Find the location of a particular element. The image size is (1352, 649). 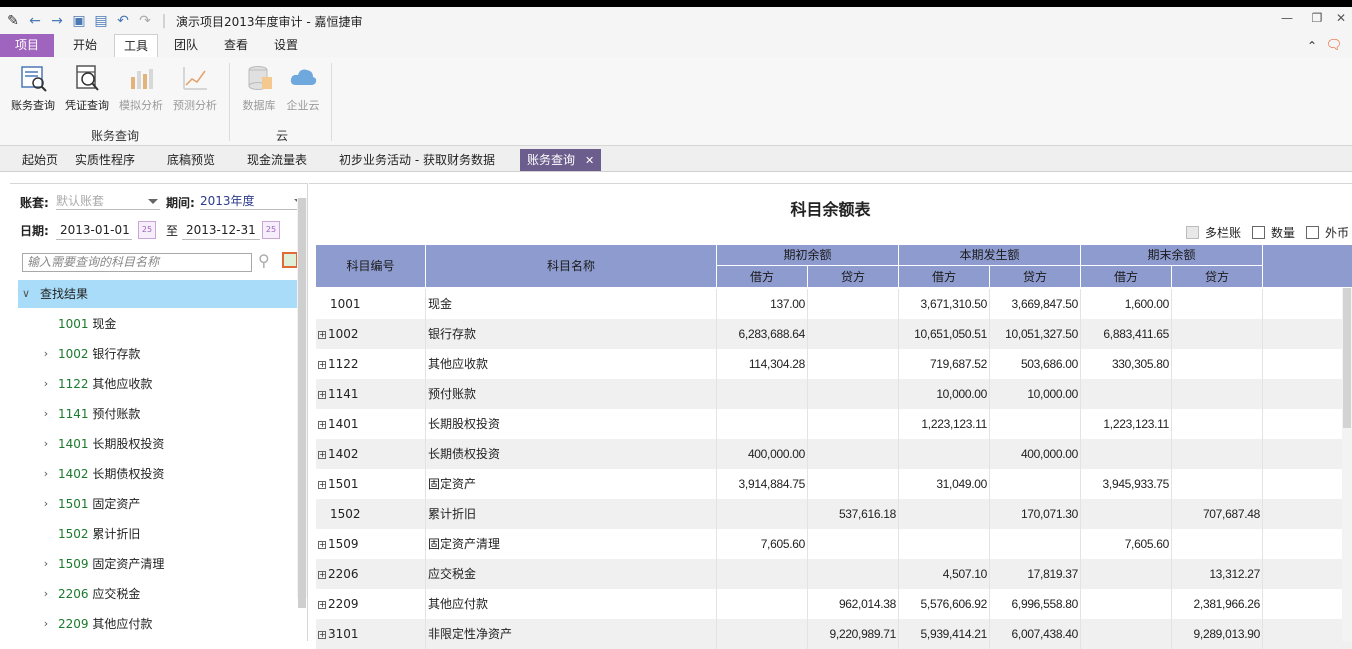

tree-item: › 1122 其他应收款 is located at coordinates (158, 384).